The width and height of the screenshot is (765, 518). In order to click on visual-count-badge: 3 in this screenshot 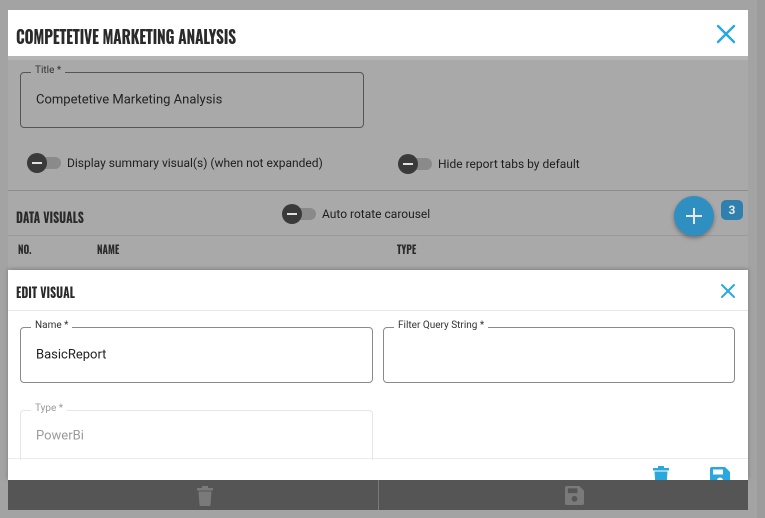, I will do `click(732, 210)`.